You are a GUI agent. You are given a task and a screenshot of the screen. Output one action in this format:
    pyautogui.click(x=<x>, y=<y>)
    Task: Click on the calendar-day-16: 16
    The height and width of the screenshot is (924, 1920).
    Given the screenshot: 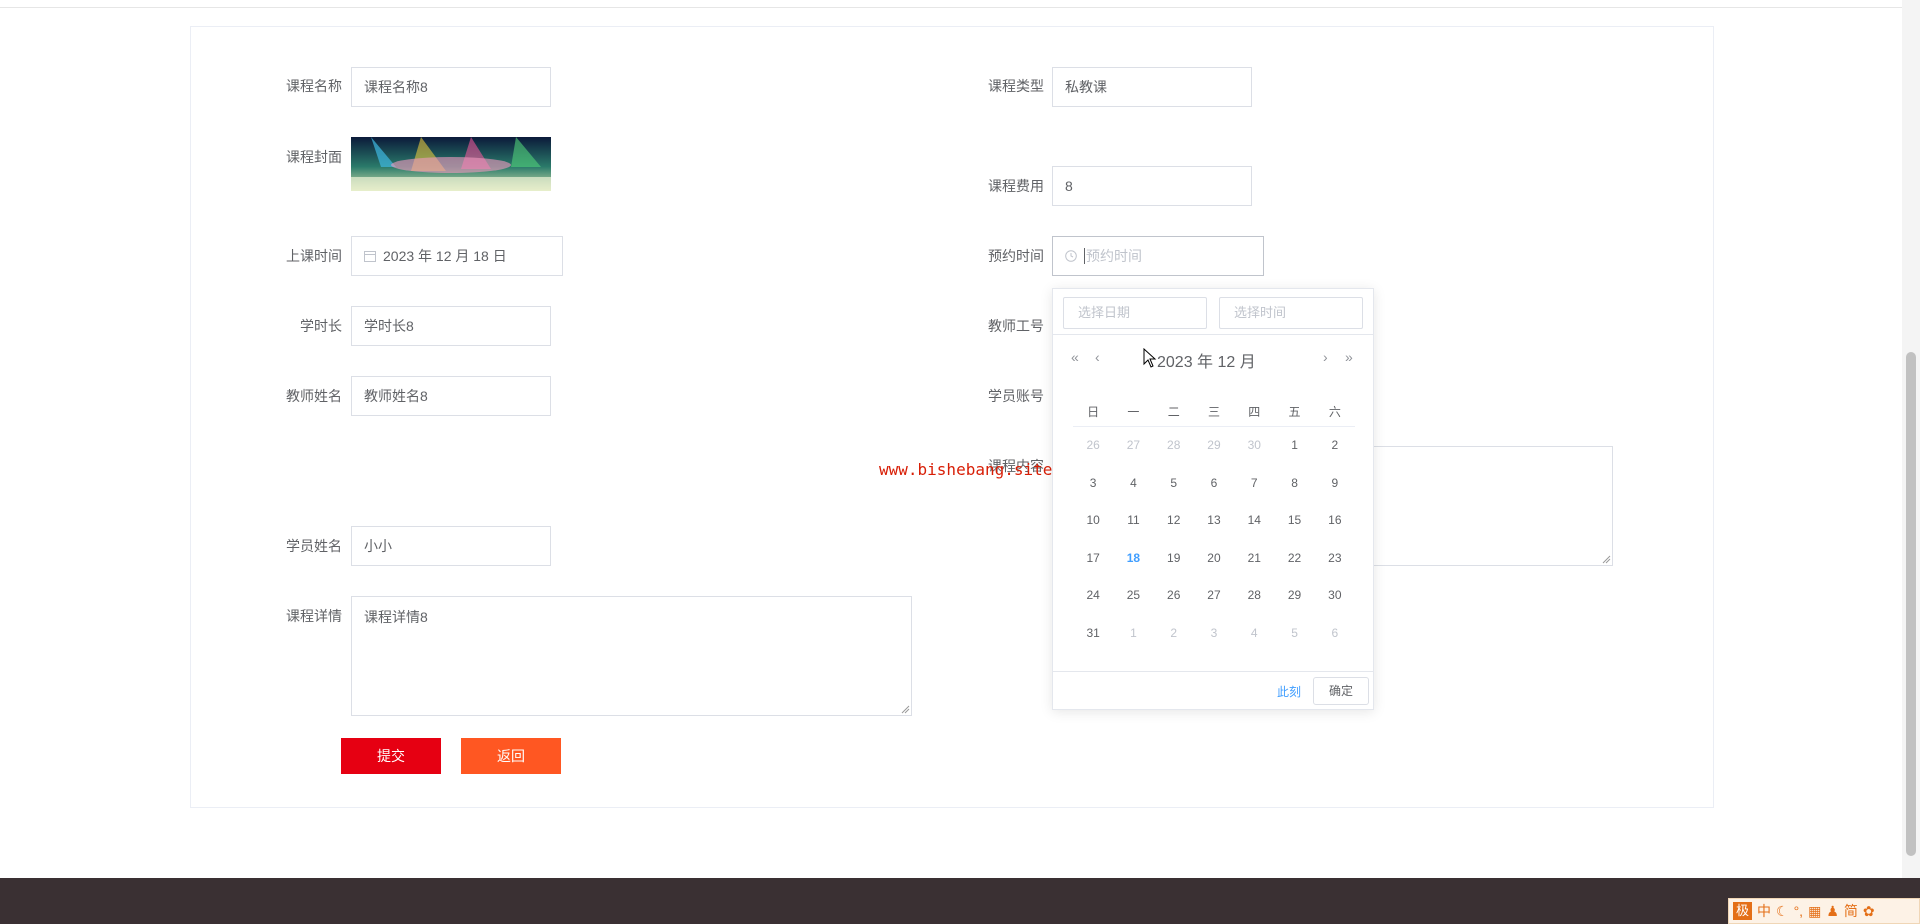 What is the action you would take?
    pyautogui.click(x=1335, y=521)
    